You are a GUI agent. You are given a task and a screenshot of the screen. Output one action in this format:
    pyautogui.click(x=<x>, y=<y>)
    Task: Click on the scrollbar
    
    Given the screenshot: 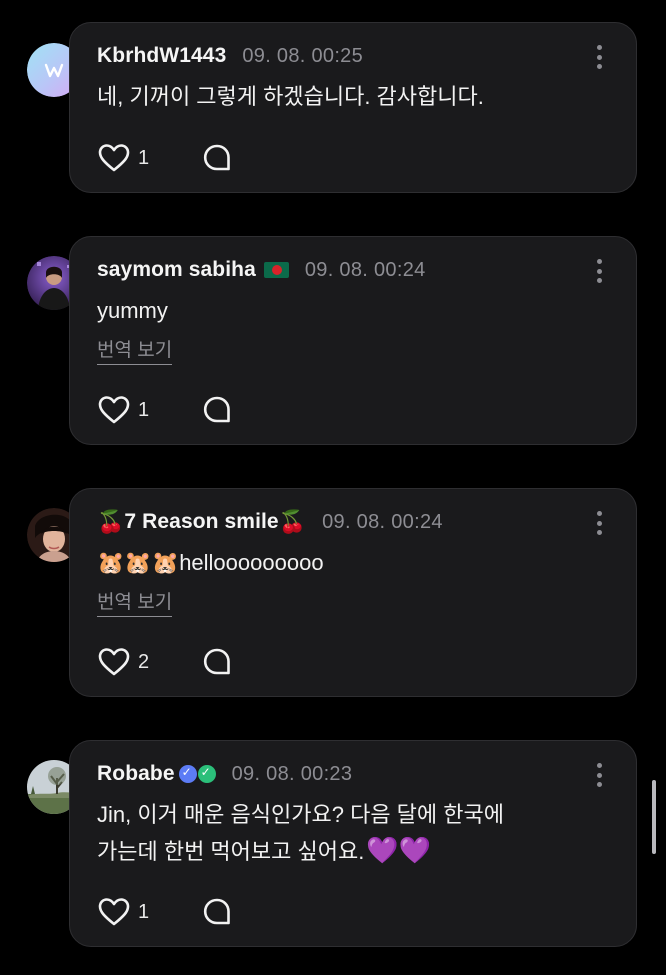 What is the action you would take?
    pyautogui.click(x=654, y=817)
    